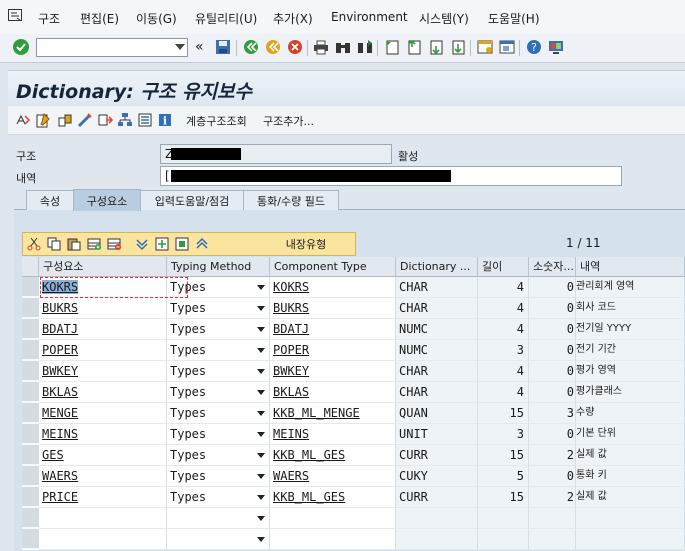 The width and height of the screenshot is (685, 551). Describe the element at coordinates (291, 200) in the screenshot. I see `tab-currency-quantity: 통화/수량 필드` at that location.